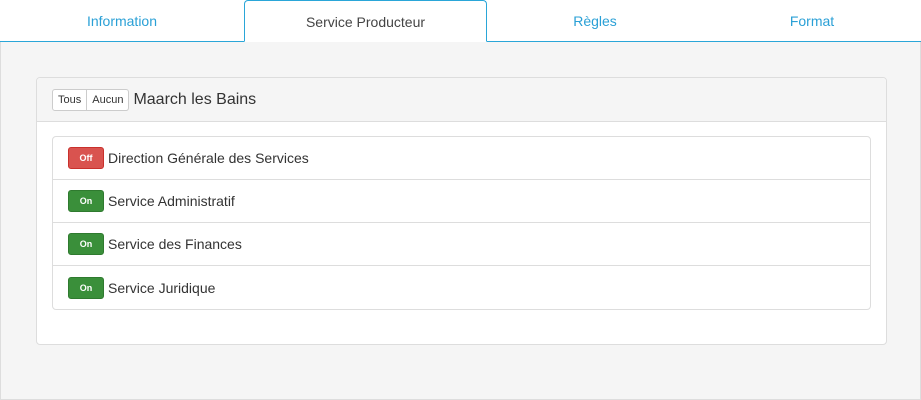 This screenshot has width=921, height=400. I want to click on service-label: Service Juridique, so click(162, 287).